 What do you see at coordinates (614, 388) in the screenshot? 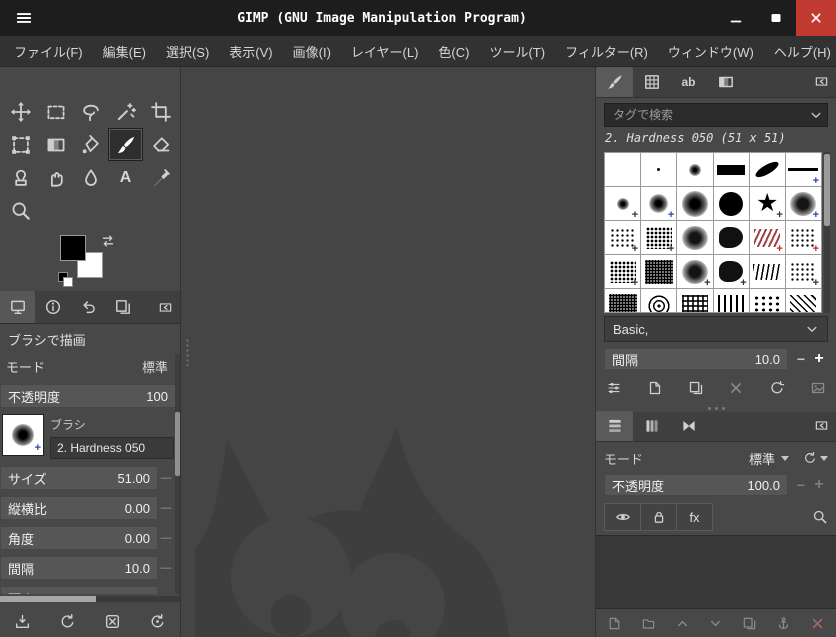
I see `edit-brush-button` at bounding box center [614, 388].